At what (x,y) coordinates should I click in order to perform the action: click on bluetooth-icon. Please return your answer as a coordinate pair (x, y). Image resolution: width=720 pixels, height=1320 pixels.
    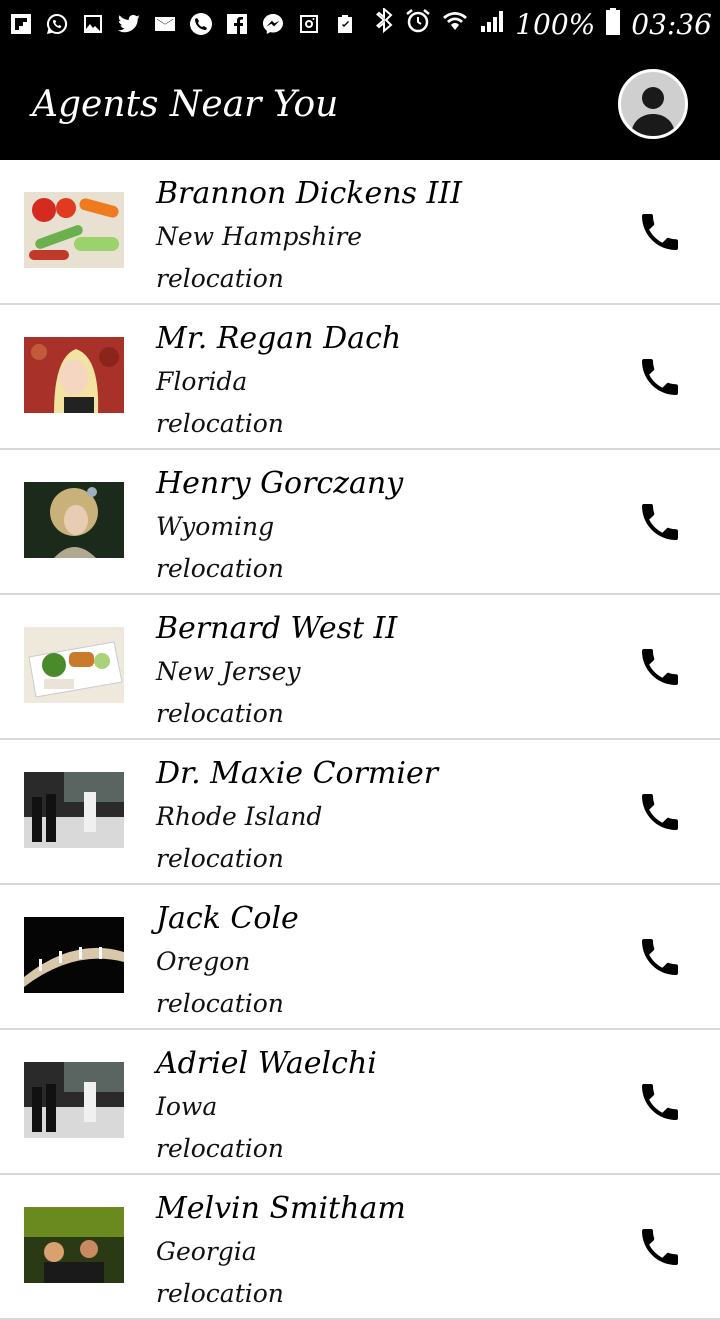
    Looking at the image, I should click on (385, 23).